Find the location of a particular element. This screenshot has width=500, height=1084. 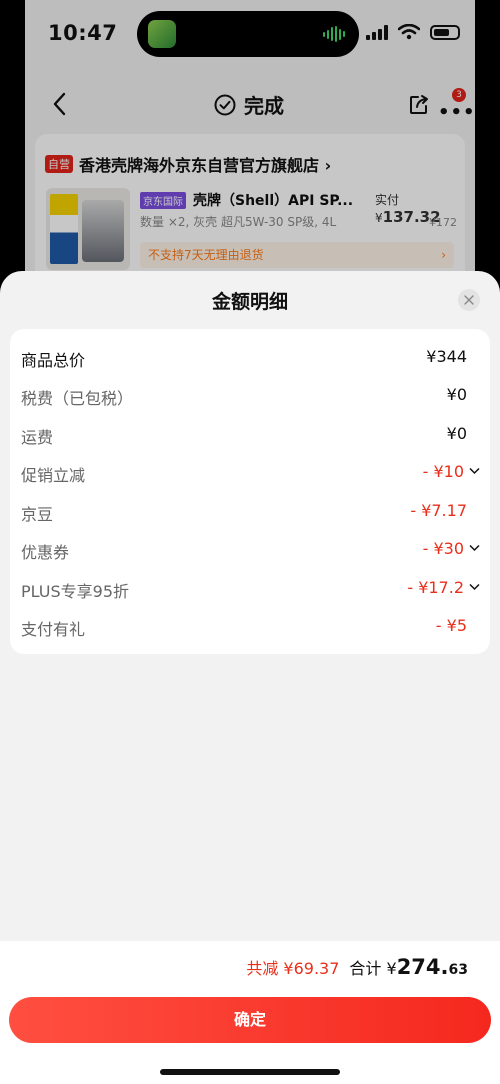

total-amount: 合计 ¥274.63 is located at coordinates (408, 967).